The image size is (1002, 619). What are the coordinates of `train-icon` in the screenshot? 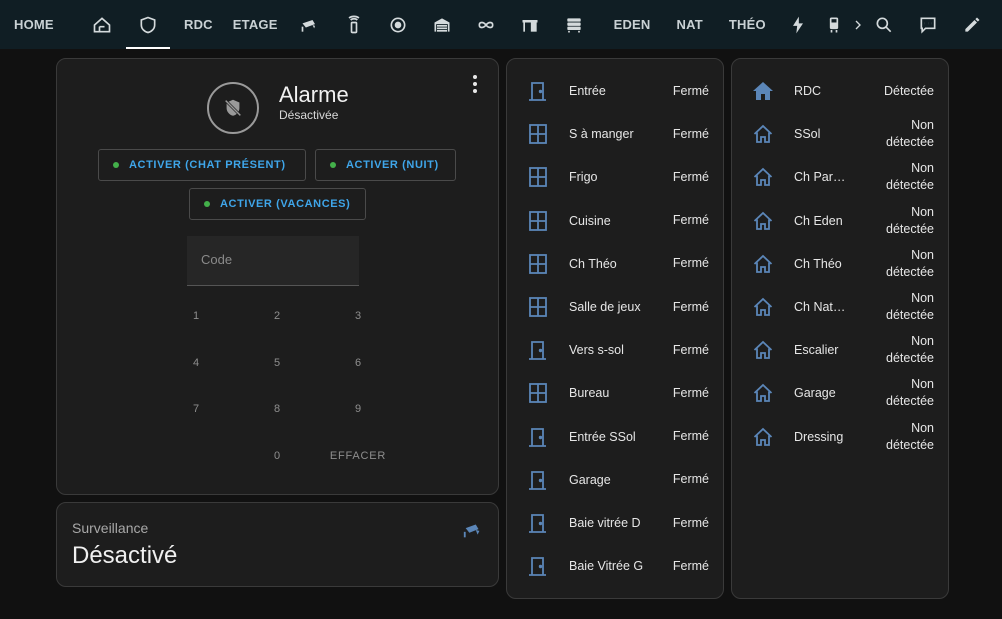 It's located at (833, 24).